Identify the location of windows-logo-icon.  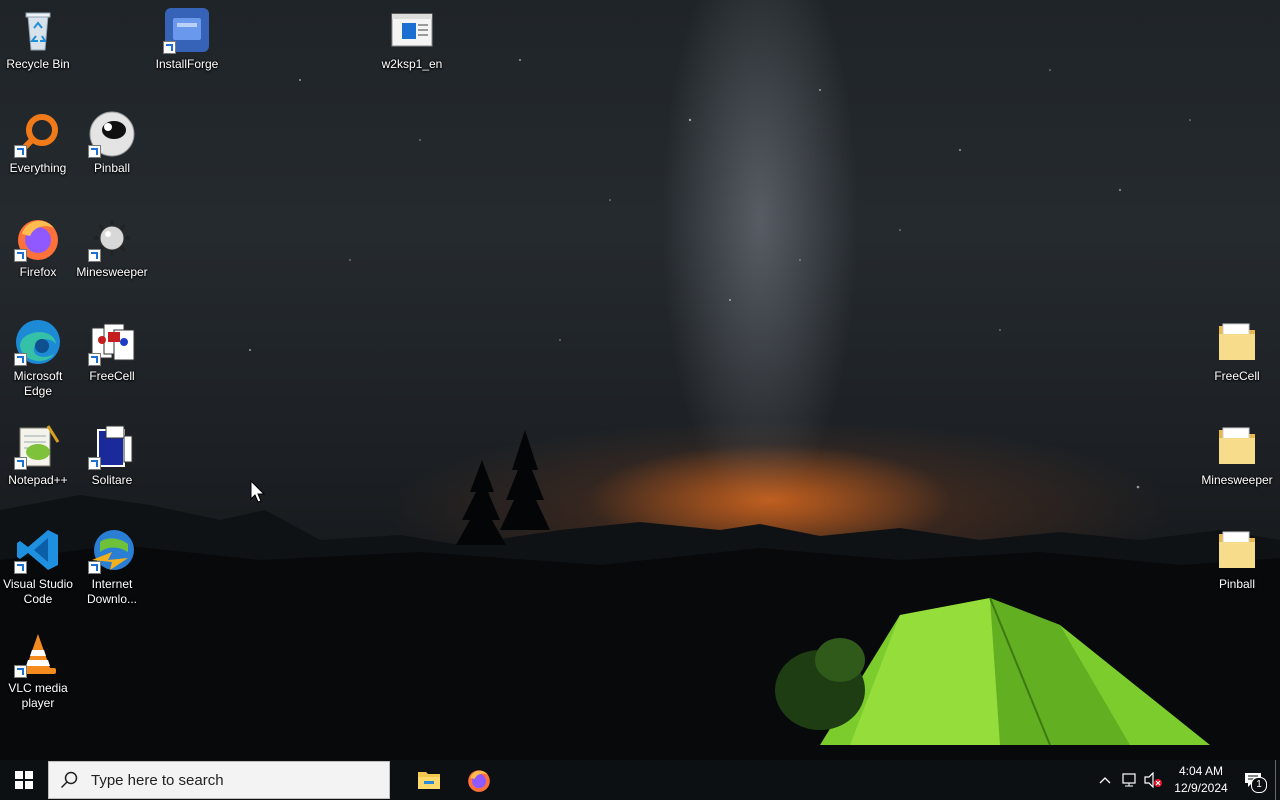
(24, 780).